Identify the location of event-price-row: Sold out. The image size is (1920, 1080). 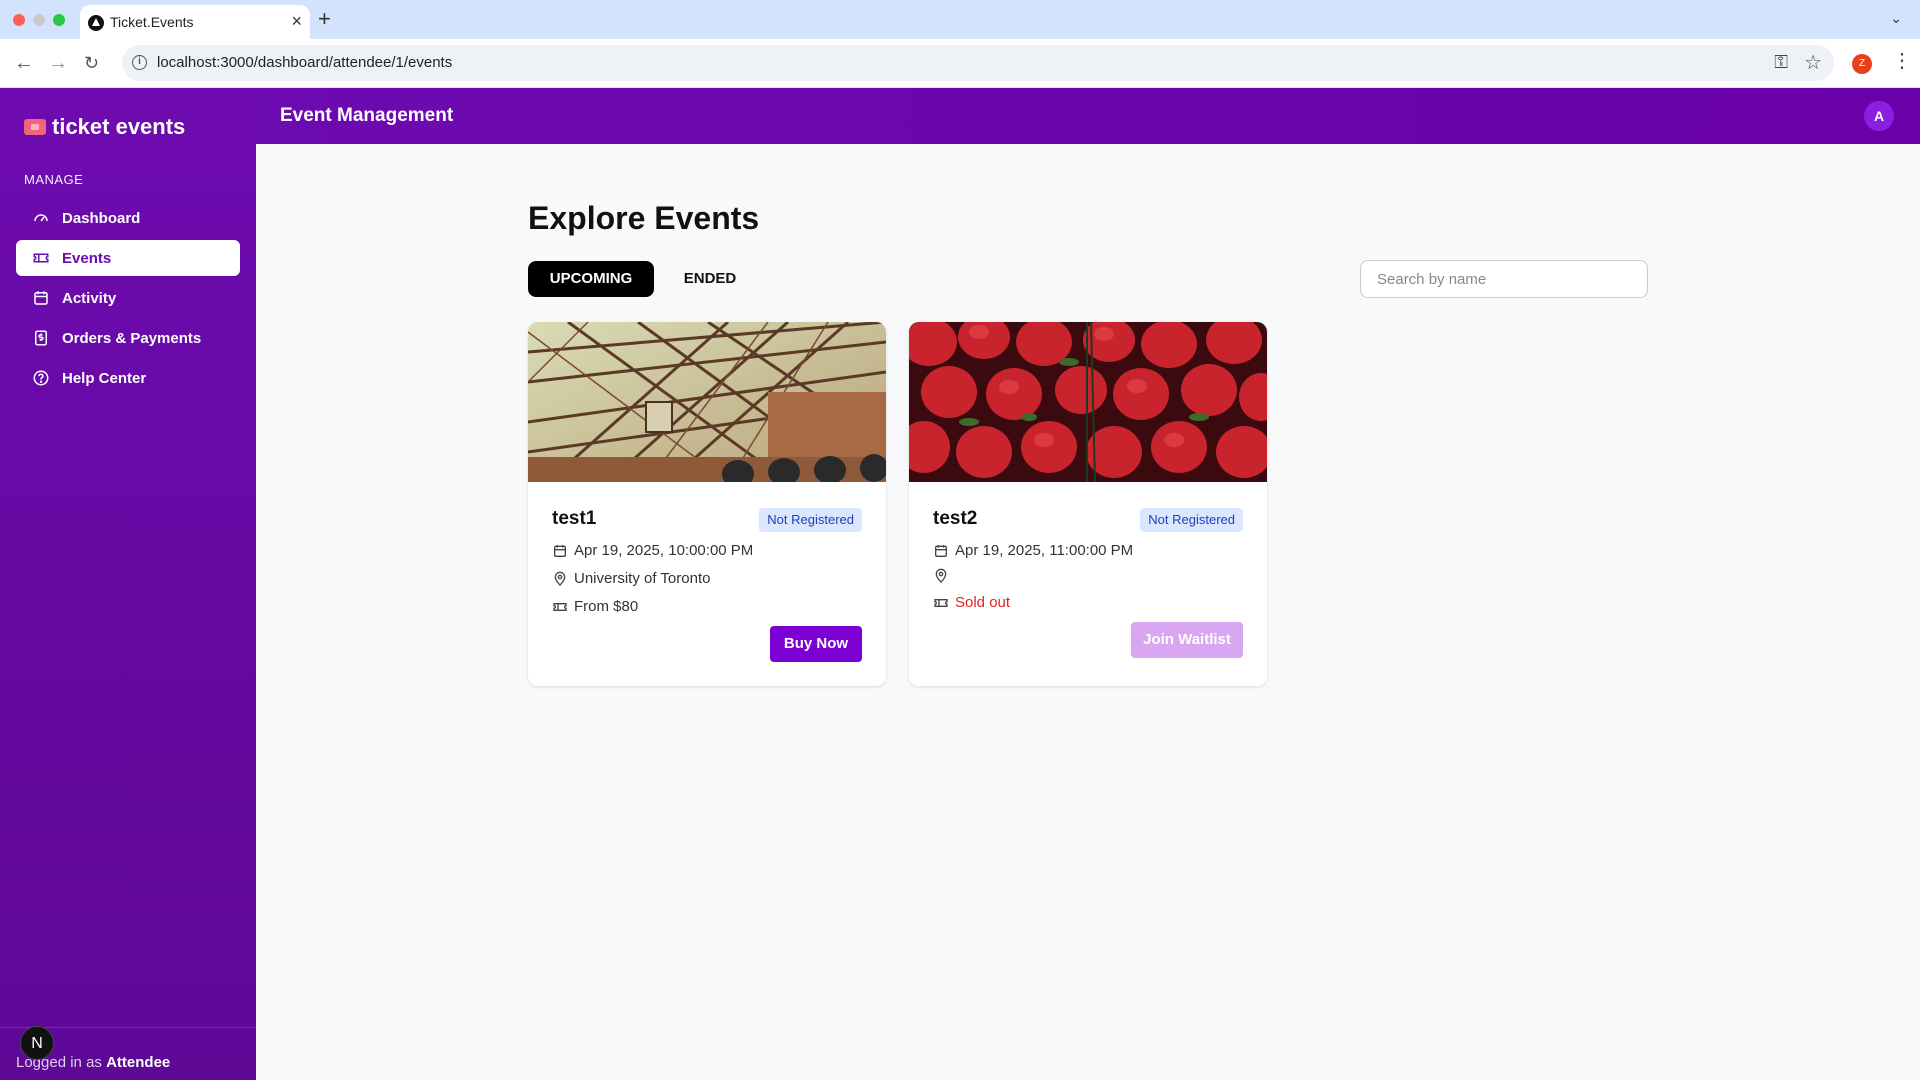
(971, 602).